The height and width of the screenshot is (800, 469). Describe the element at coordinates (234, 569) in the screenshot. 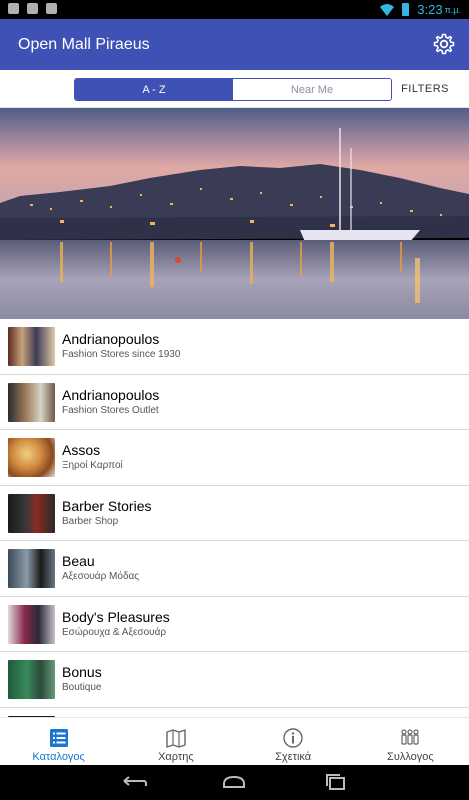

I see `list-item: Beau Αξεσουάρ Μόδας` at that location.